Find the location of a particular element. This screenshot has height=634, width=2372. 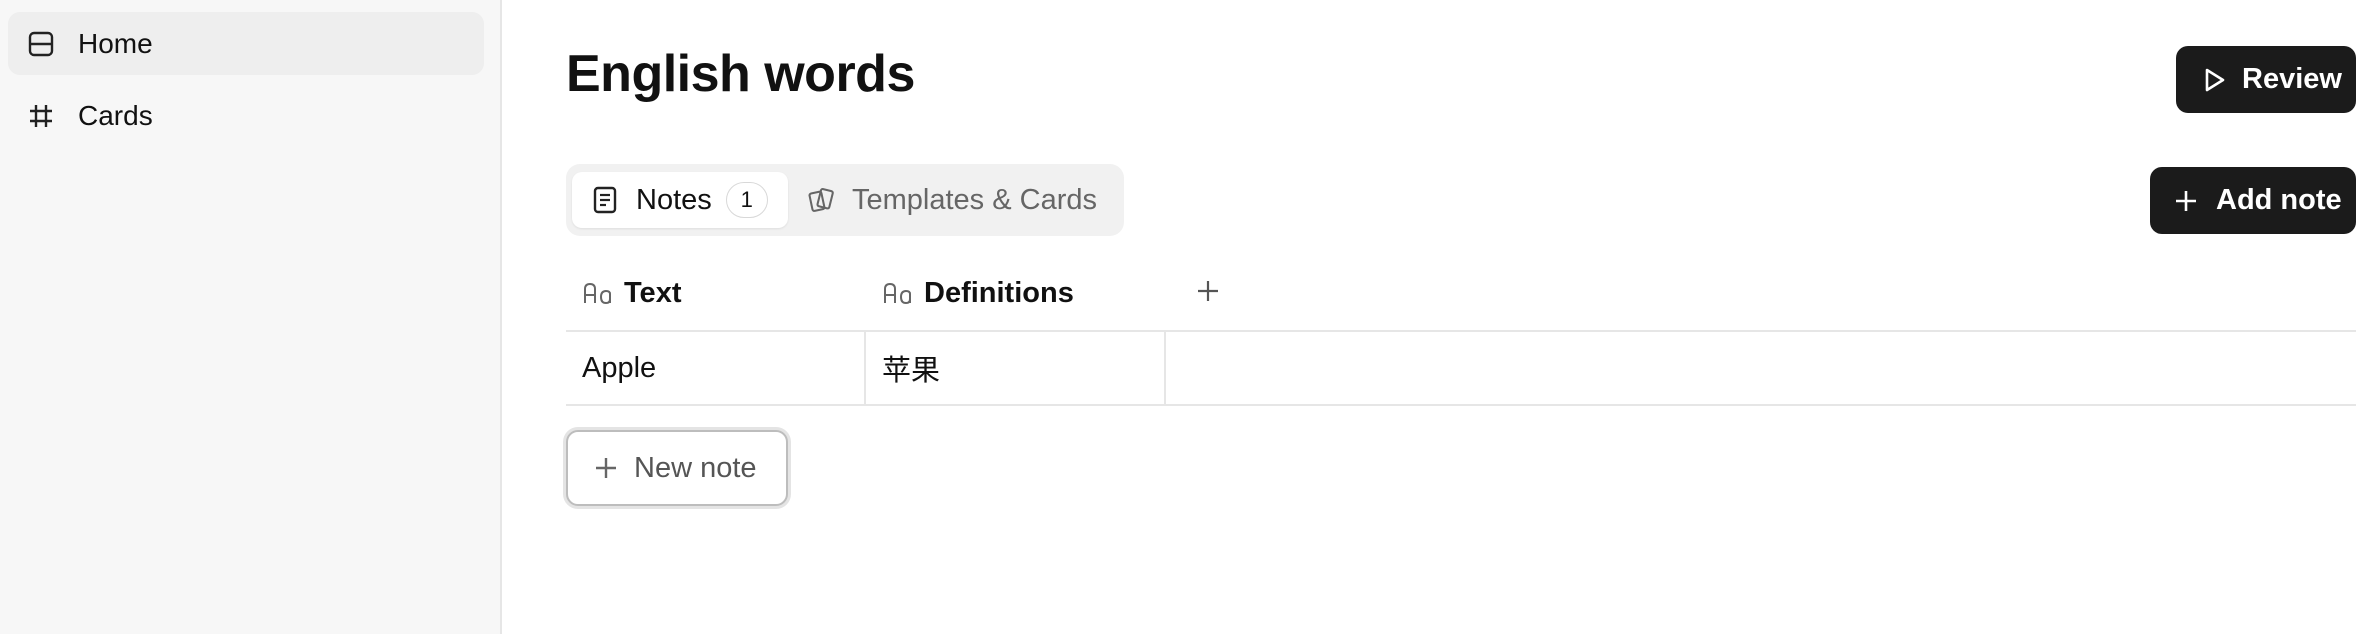

home-panel-icon is located at coordinates (41, 44).